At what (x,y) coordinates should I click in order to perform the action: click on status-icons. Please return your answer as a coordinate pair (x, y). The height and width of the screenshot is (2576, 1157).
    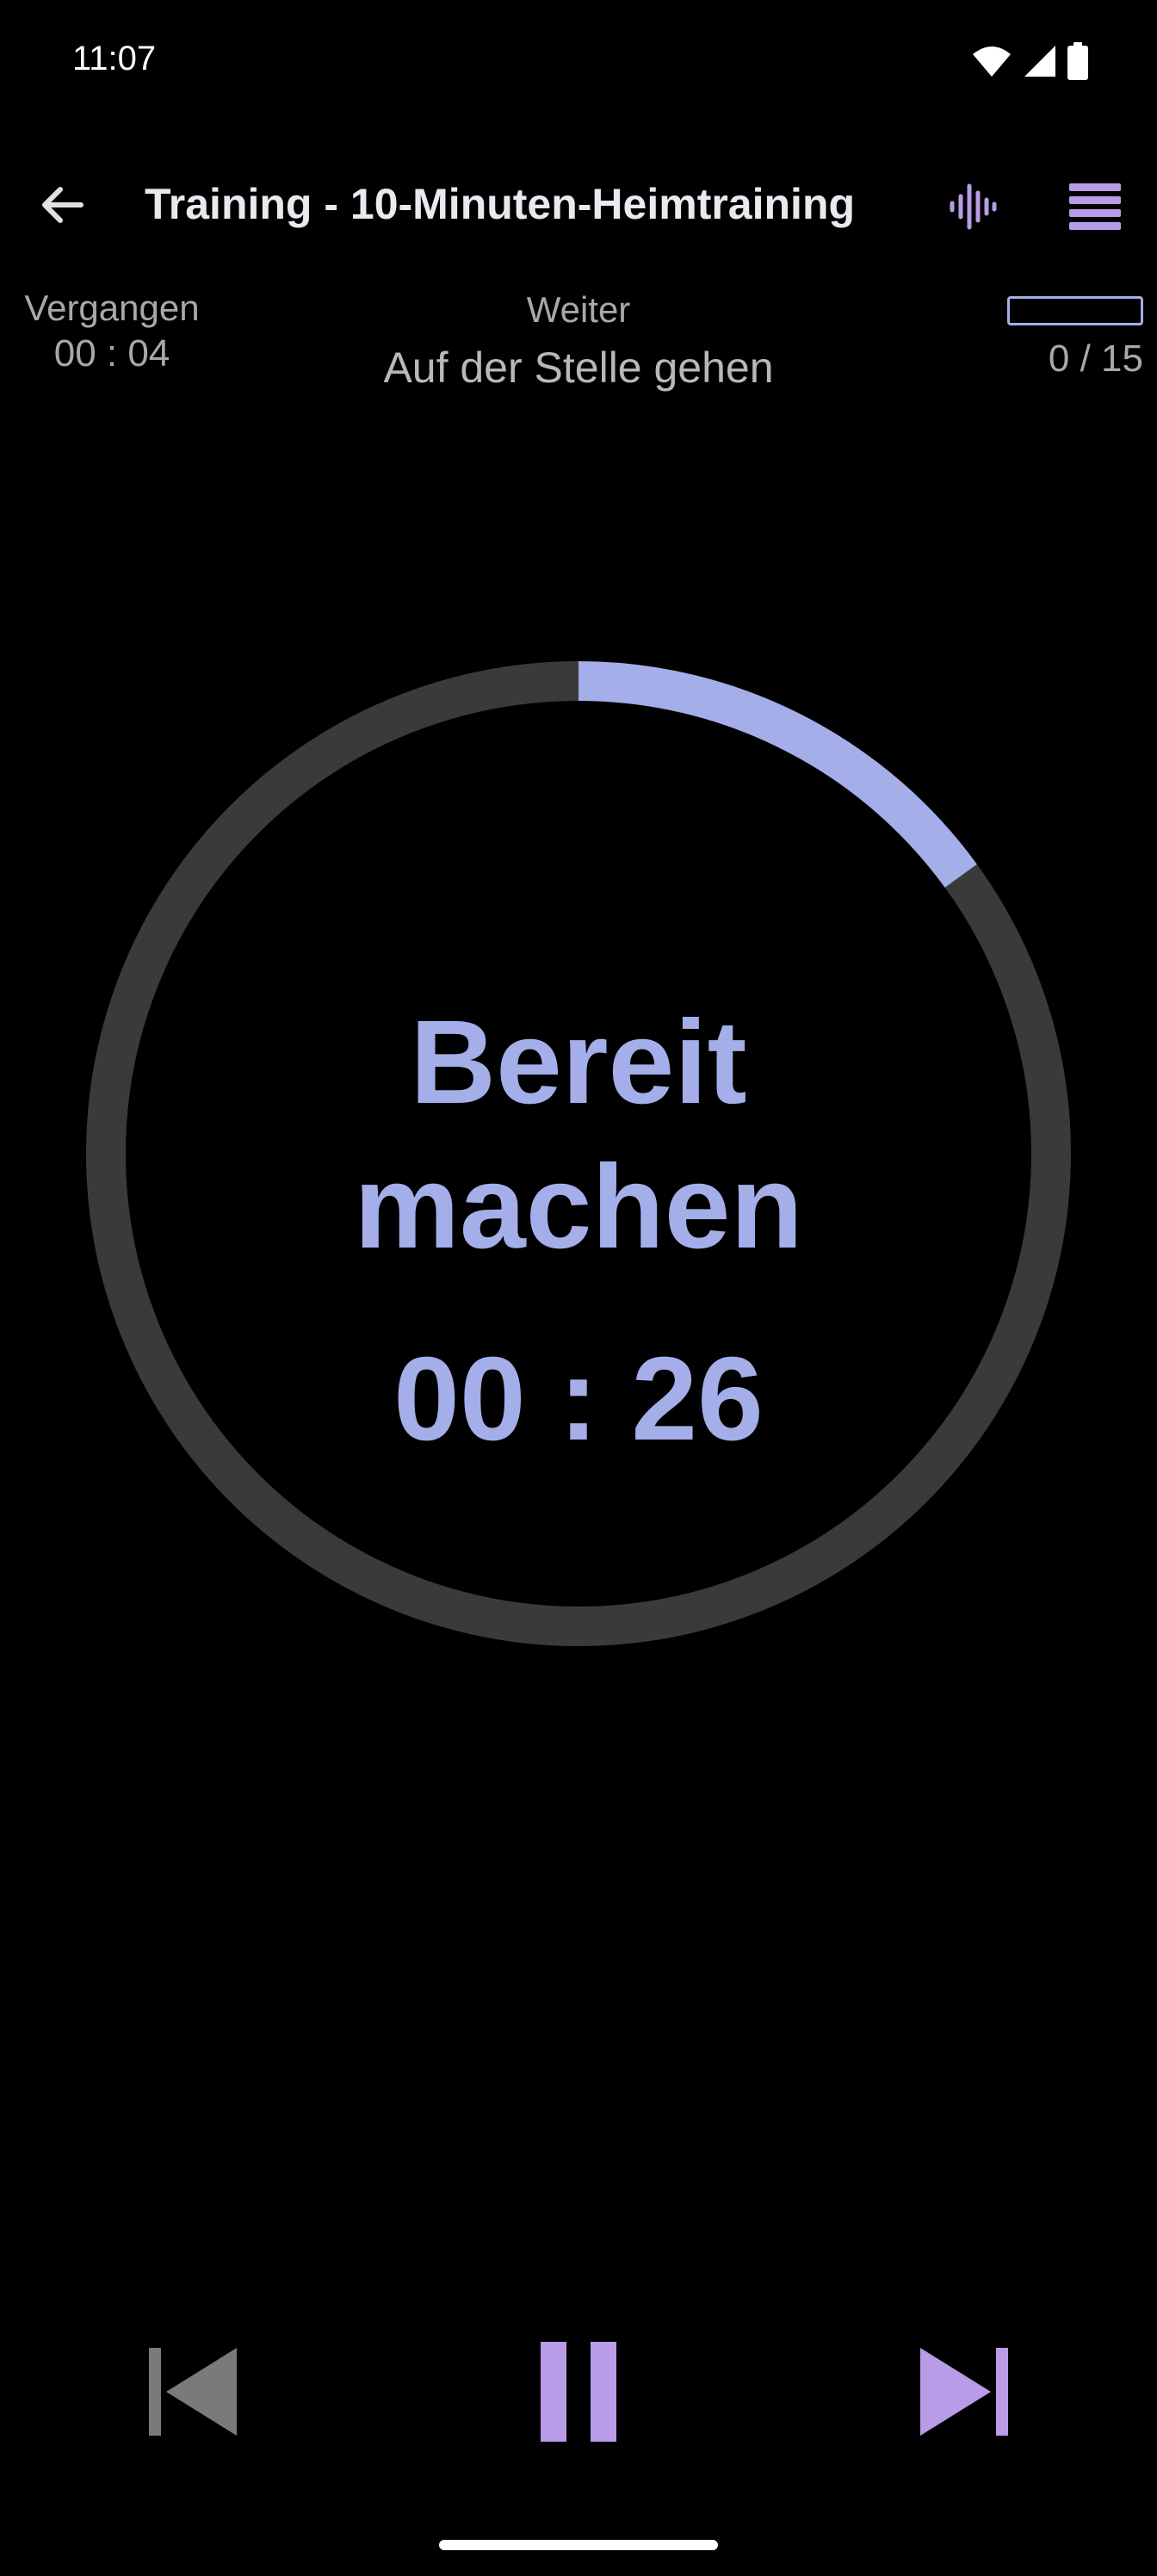
    Looking at the image, I should click on (1029, 63).